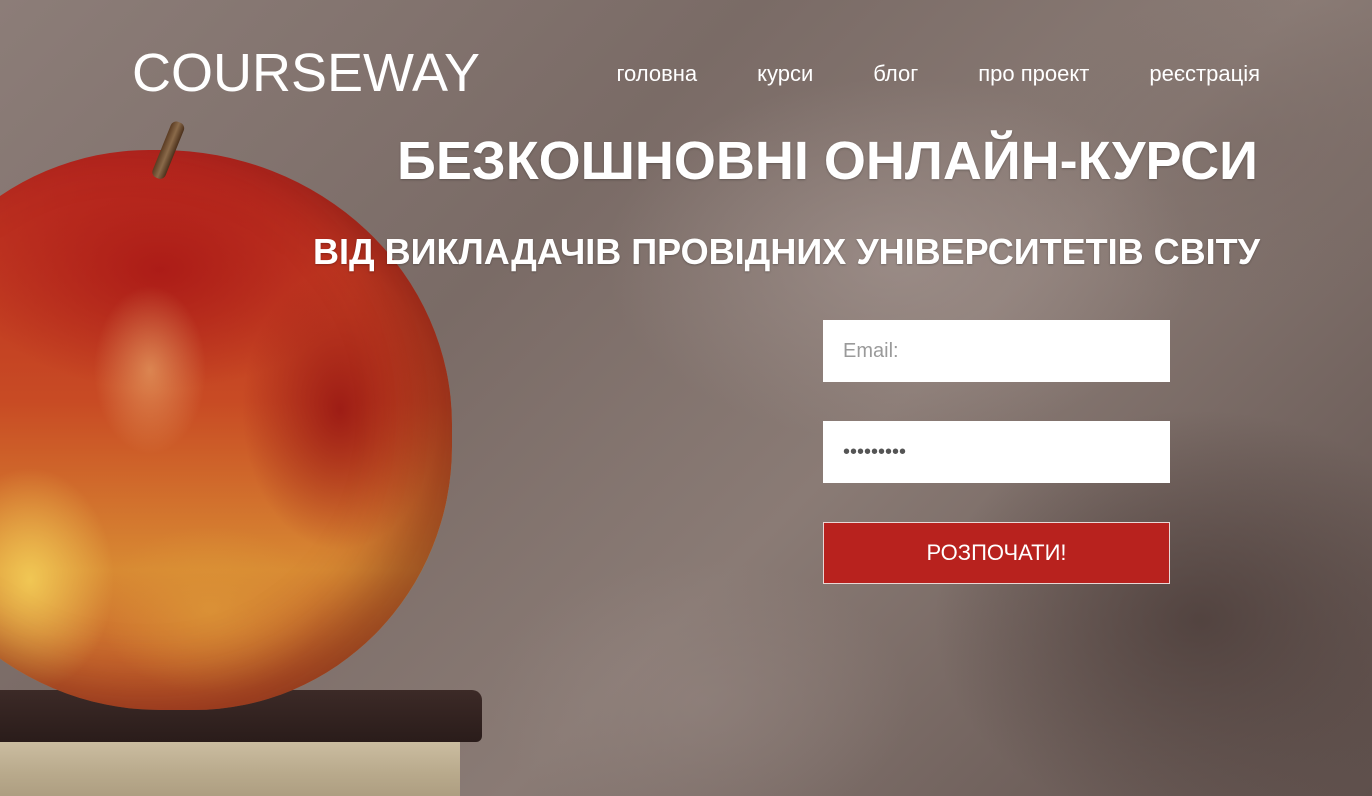 This screenshot has height=796, width=1372. I want to click on nav-item-about: про проект, so click(1033, 74).